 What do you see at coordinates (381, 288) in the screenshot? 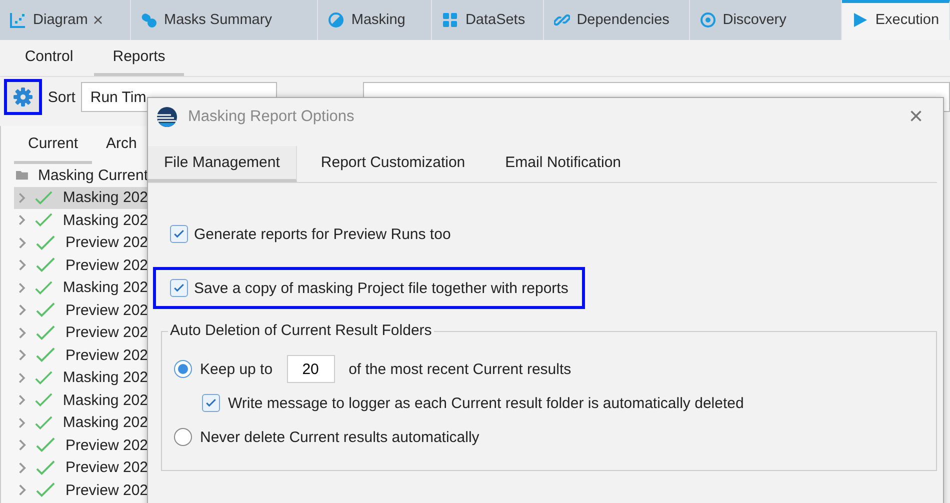
I see `option-label: Save a copy of masking Project file together with reports` at bounding box center [381, 288].